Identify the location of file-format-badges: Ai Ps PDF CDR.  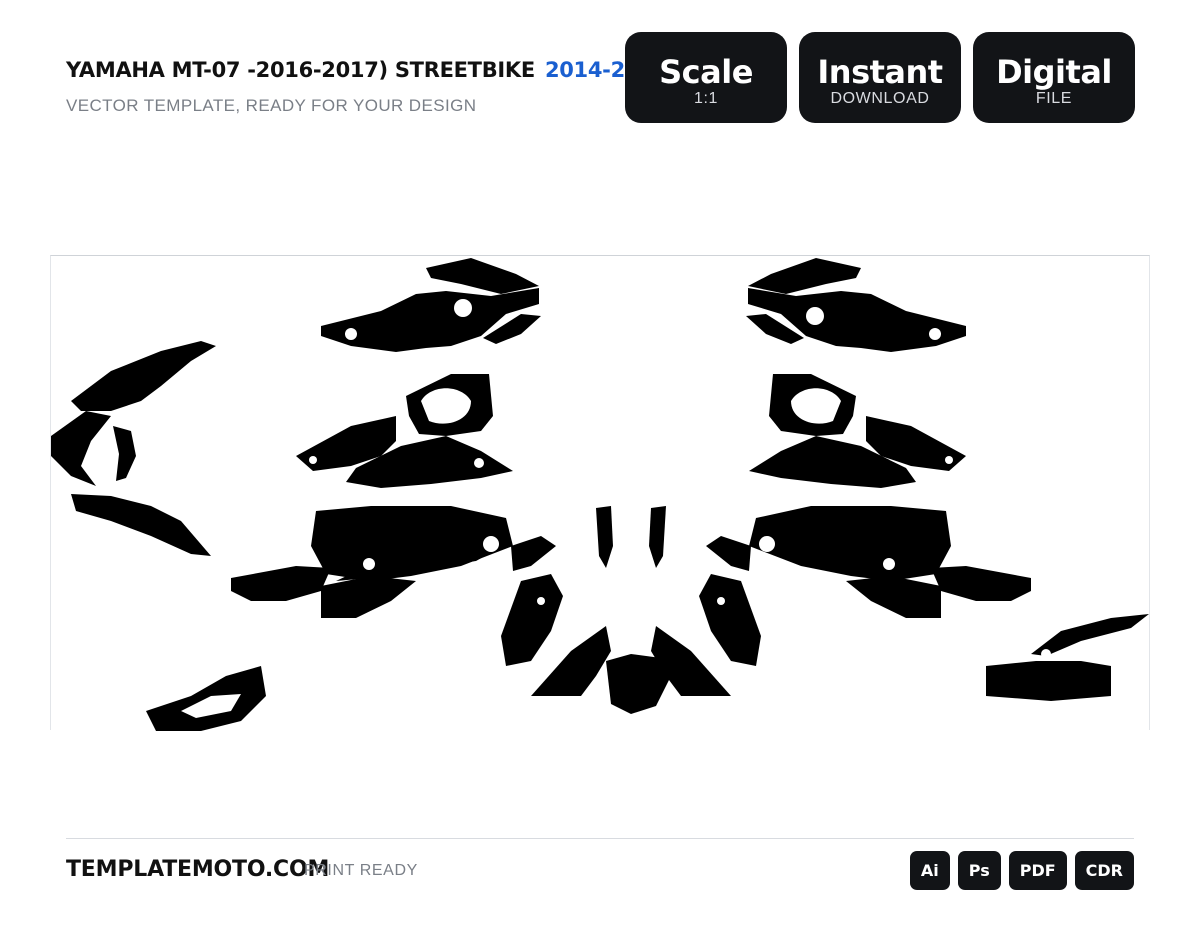
(1021, 870).